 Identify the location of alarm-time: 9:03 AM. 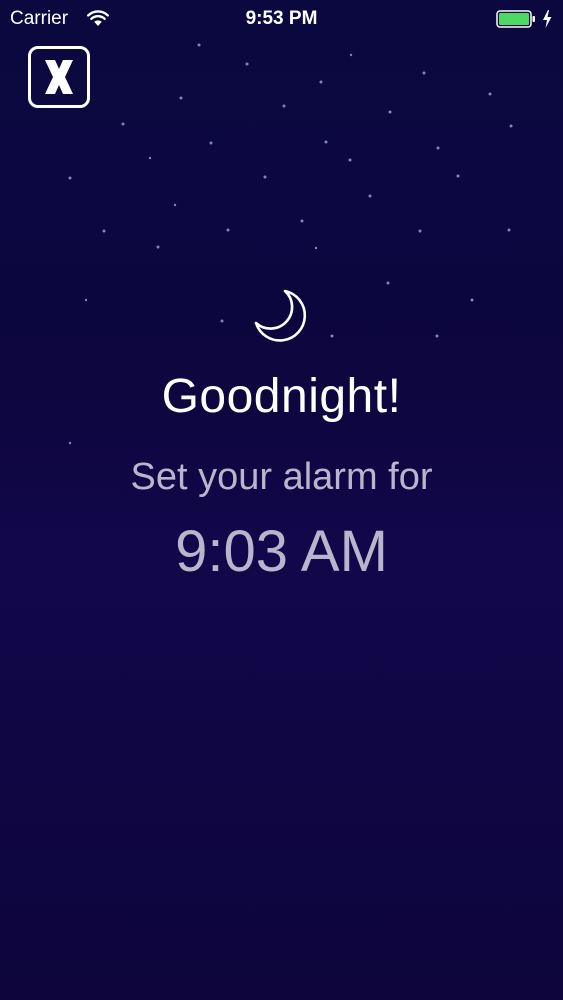
(281, 551).